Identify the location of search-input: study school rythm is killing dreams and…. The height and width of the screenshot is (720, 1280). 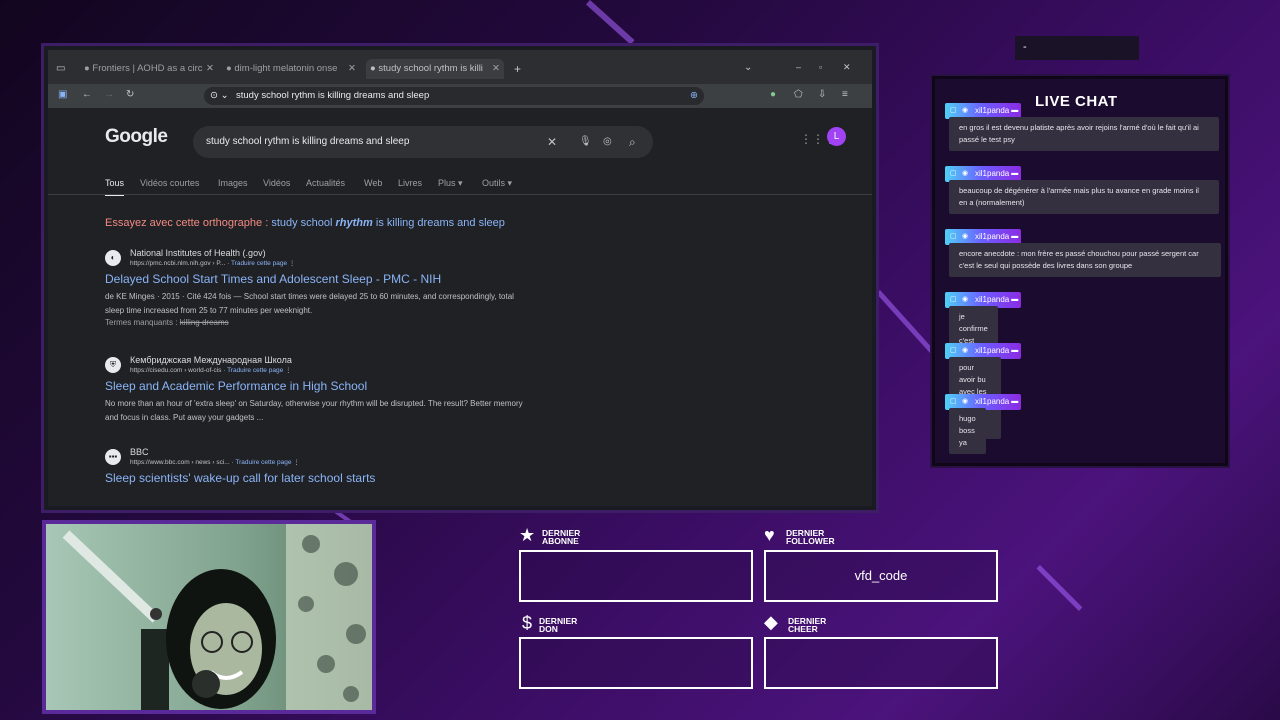
(307, 142).